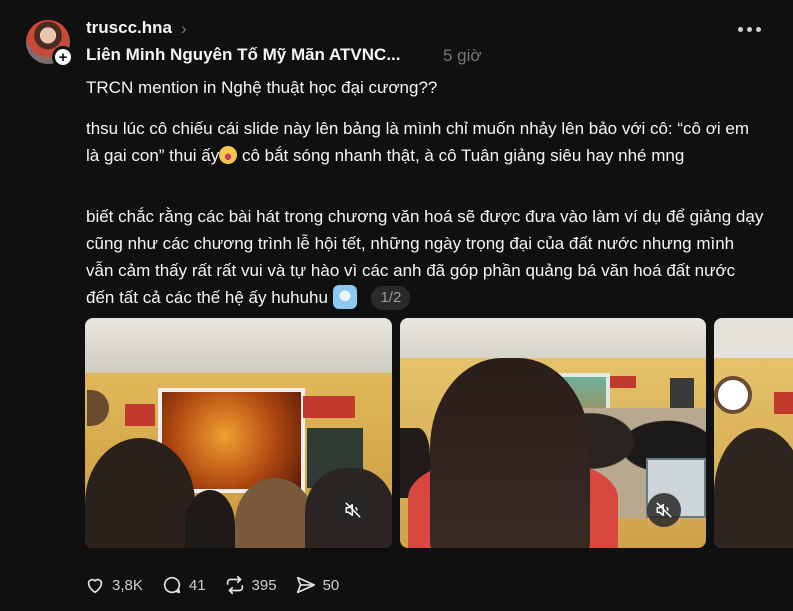 The width and height of the screenshot is (793, 611). What do you see at coordinates (228, 155) in the screenshot?
I see `crying-face-emoji-icon` at bounding box center [228, 155].